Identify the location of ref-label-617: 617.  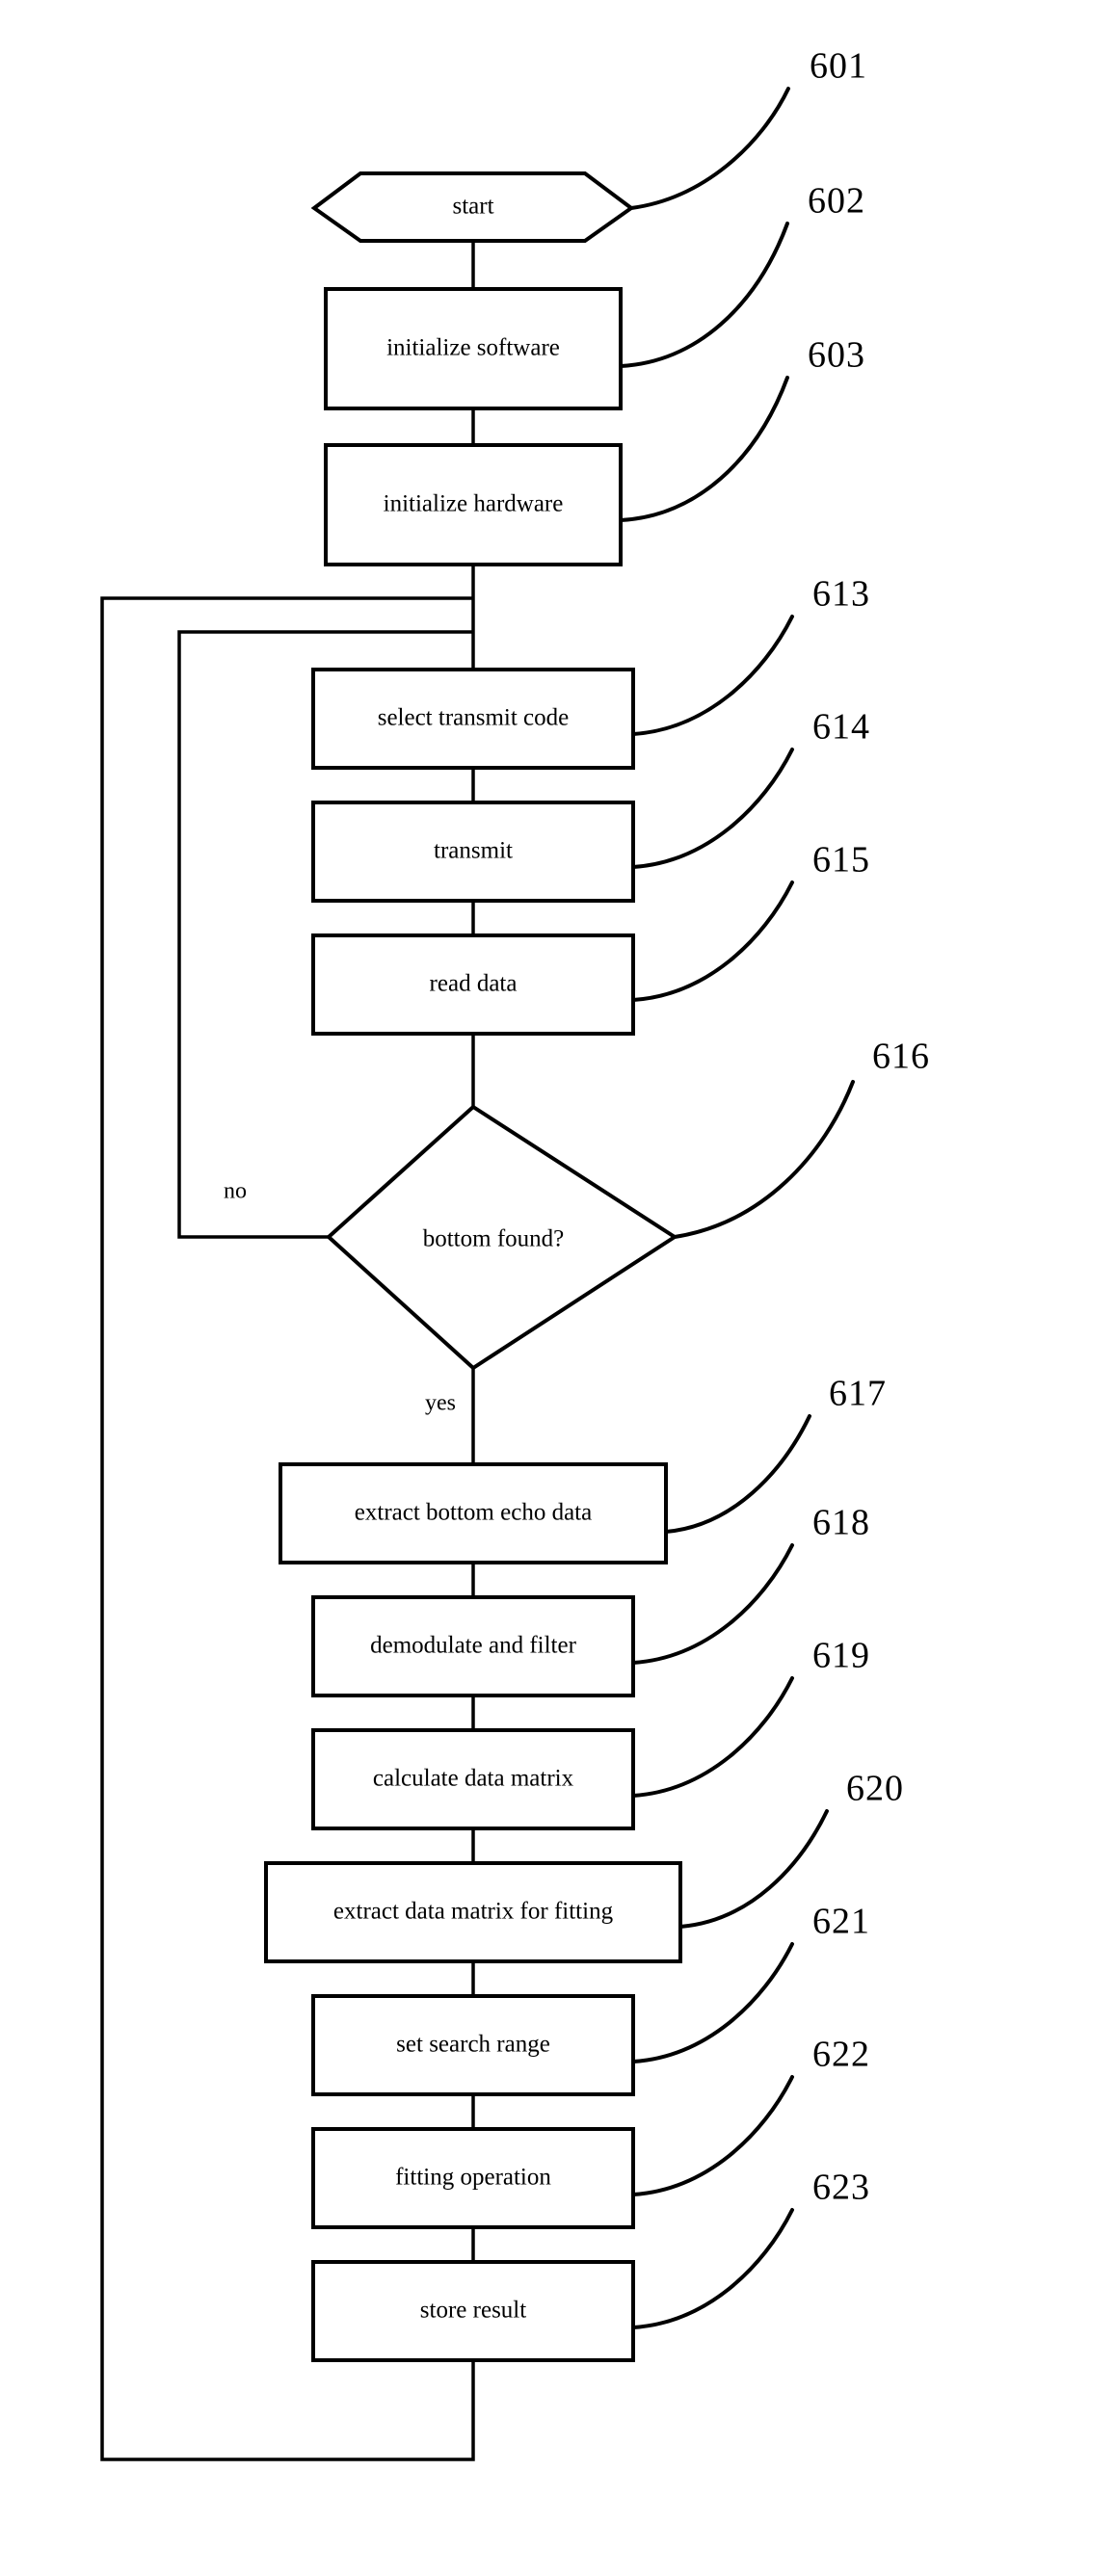
(858, 1394).